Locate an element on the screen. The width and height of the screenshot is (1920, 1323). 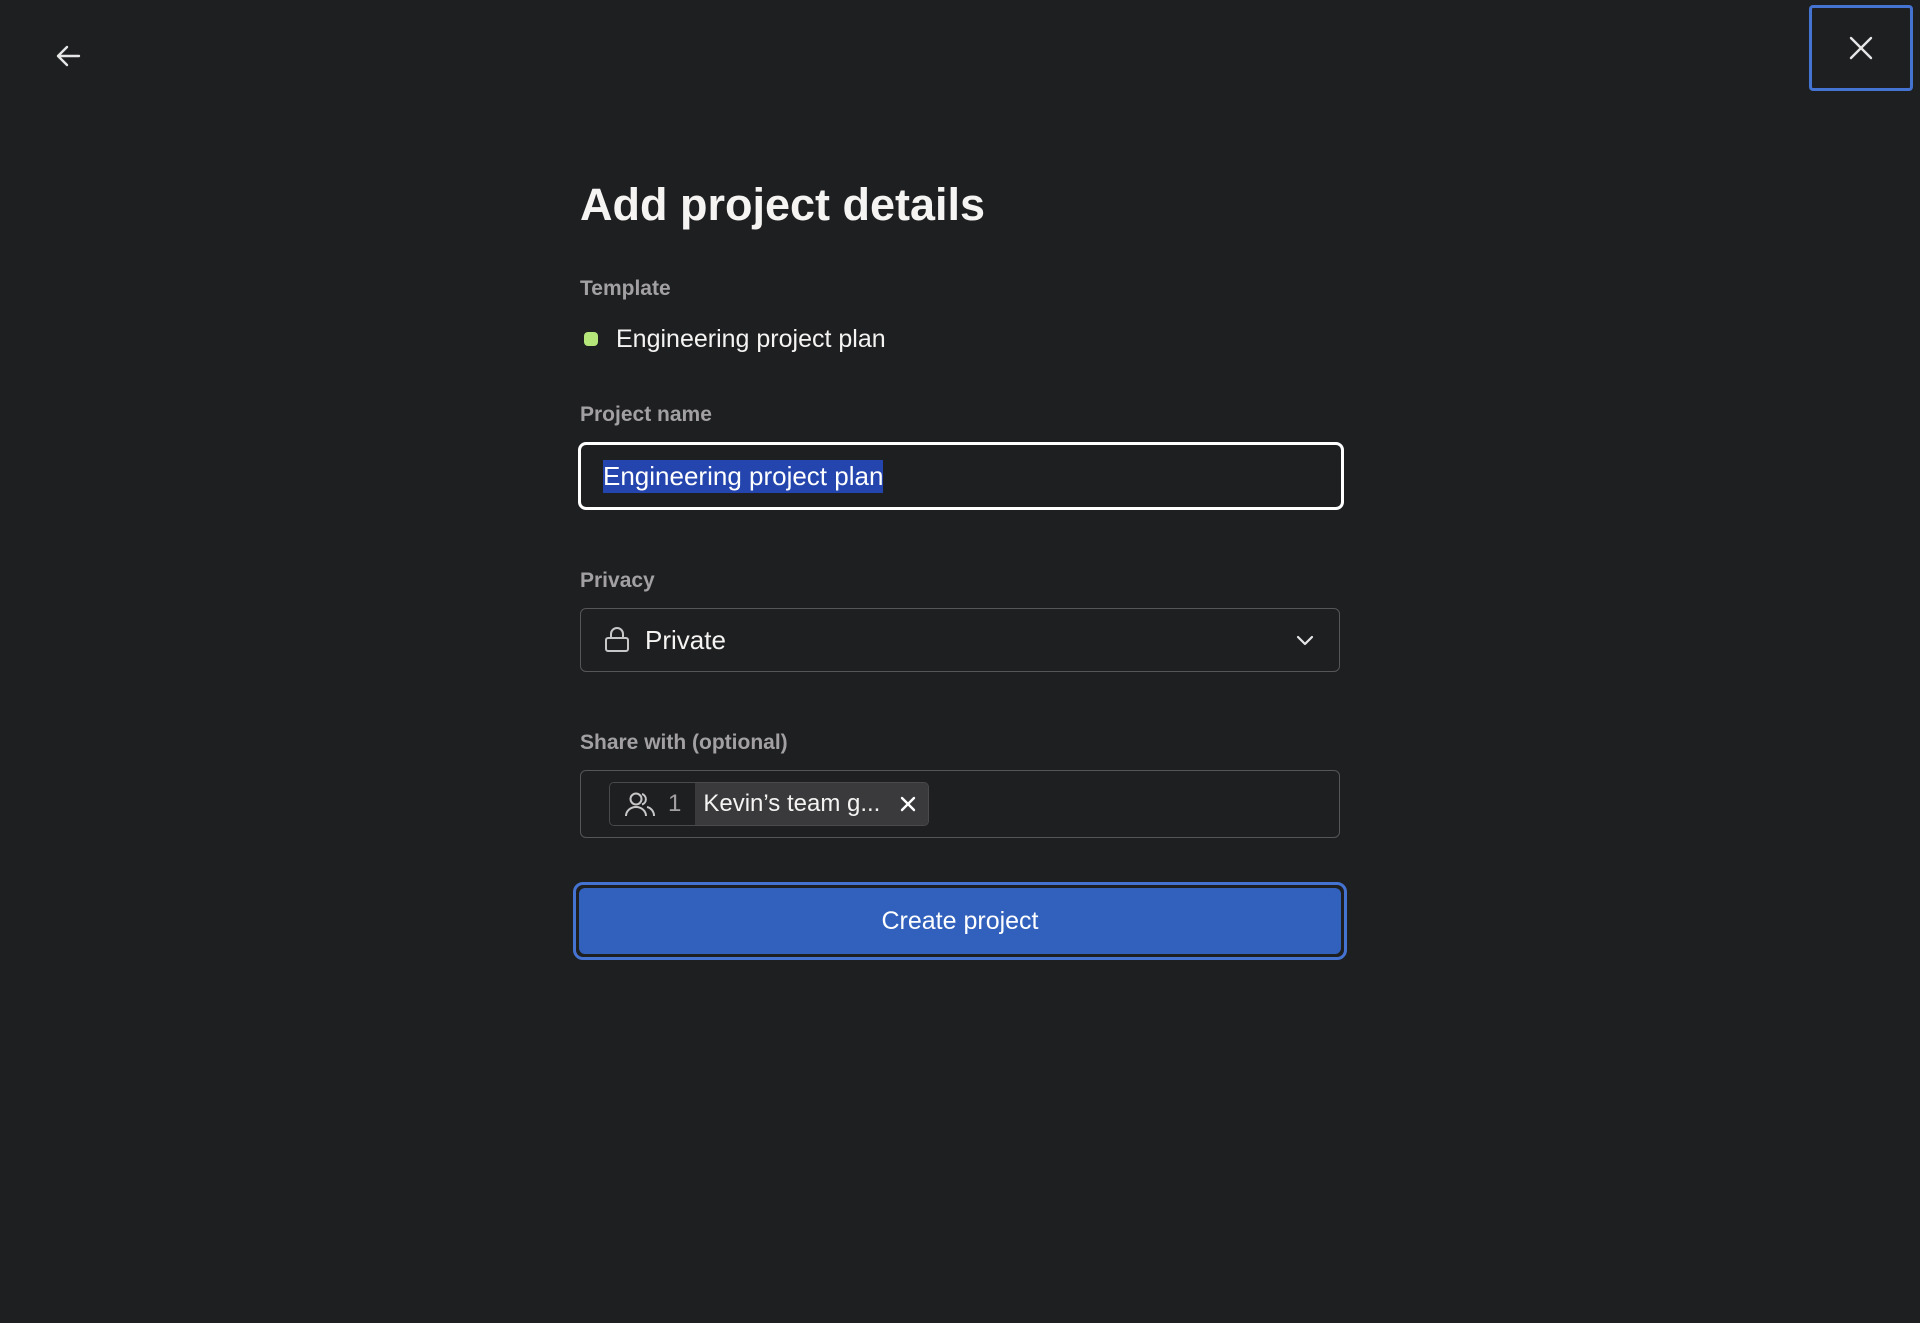
team-icon is located at coordinates (640, 804).